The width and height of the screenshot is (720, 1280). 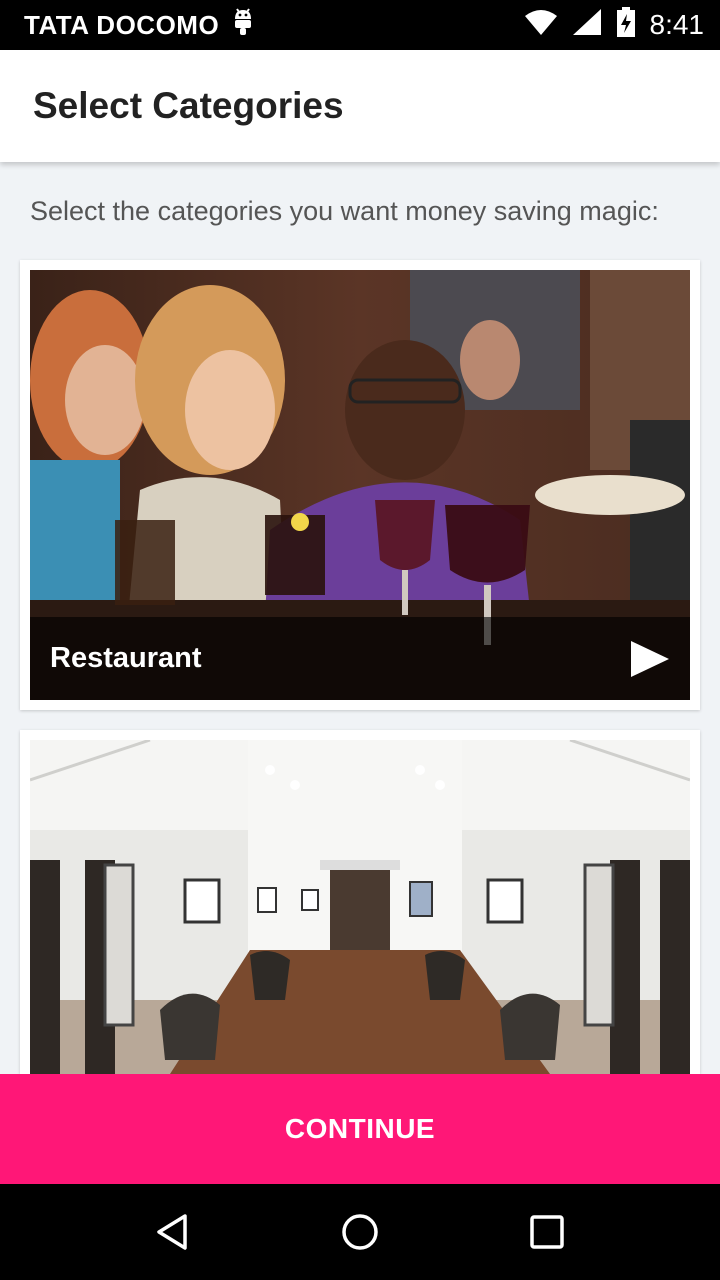 What do you see at coordinates (360, 106) in the screenshot?
I see `app-bar: Select Categories` at bounding box center [360, 106].